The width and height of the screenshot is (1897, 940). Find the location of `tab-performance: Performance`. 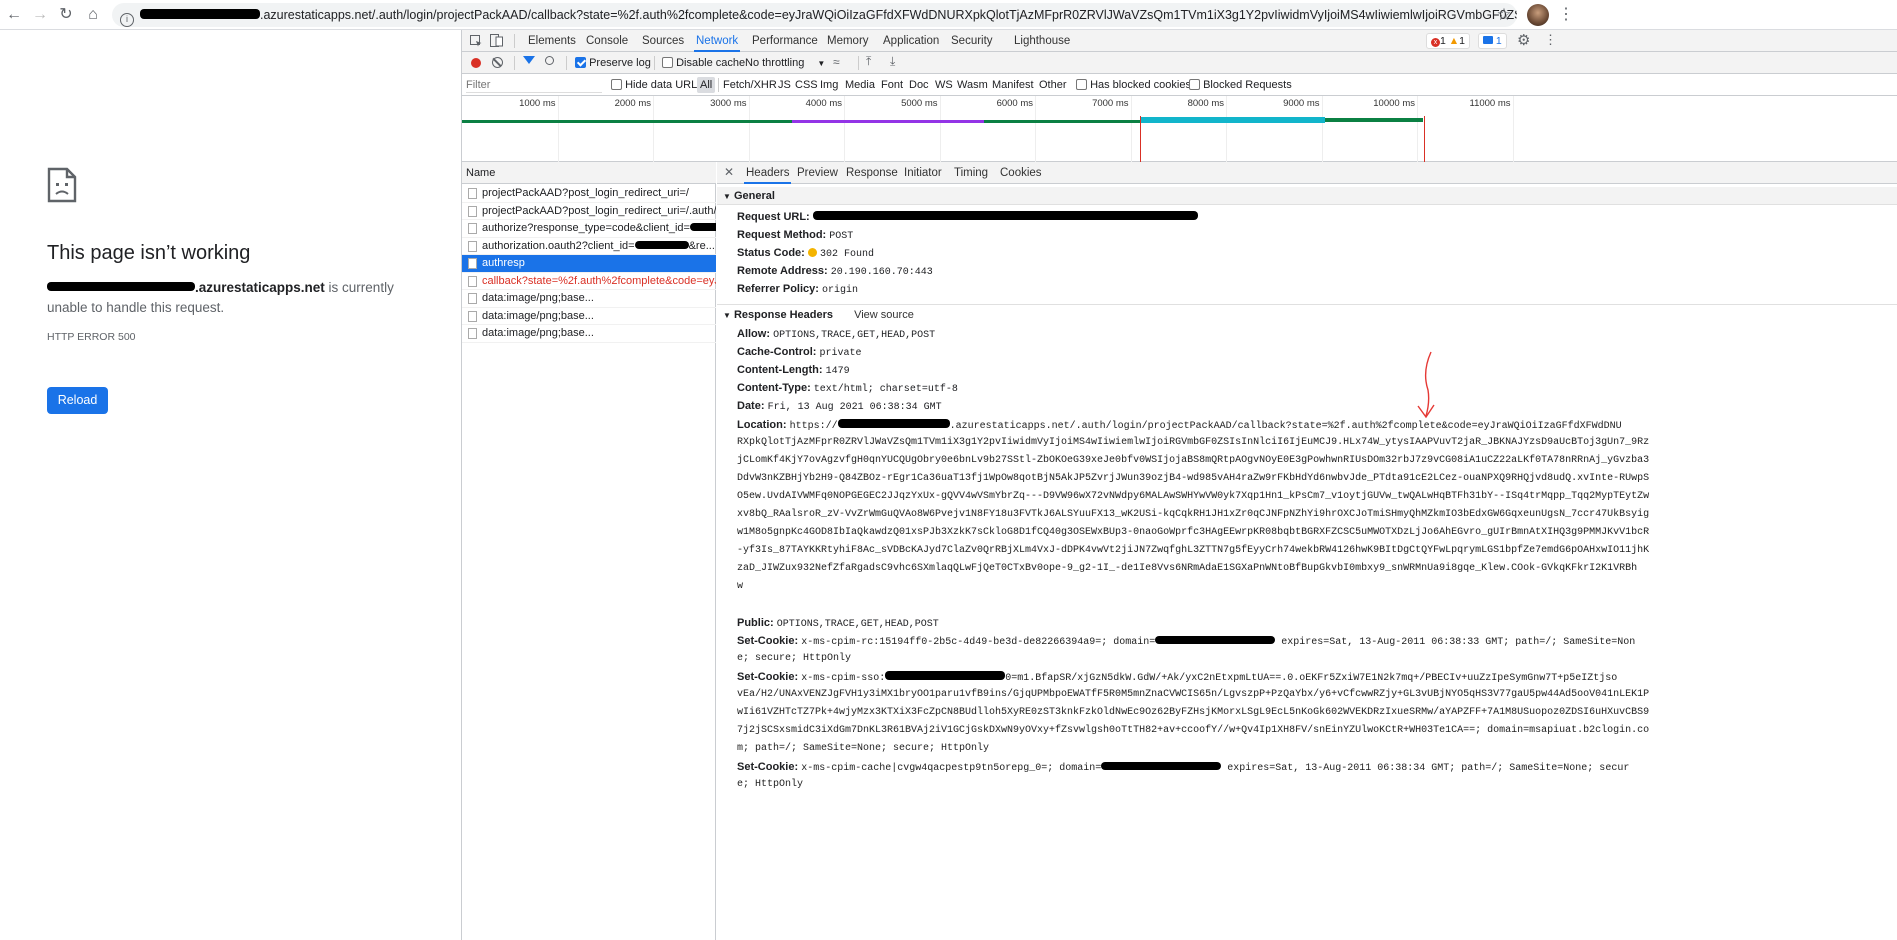

tab-performance: Performance is located at coordinates (785, 41).